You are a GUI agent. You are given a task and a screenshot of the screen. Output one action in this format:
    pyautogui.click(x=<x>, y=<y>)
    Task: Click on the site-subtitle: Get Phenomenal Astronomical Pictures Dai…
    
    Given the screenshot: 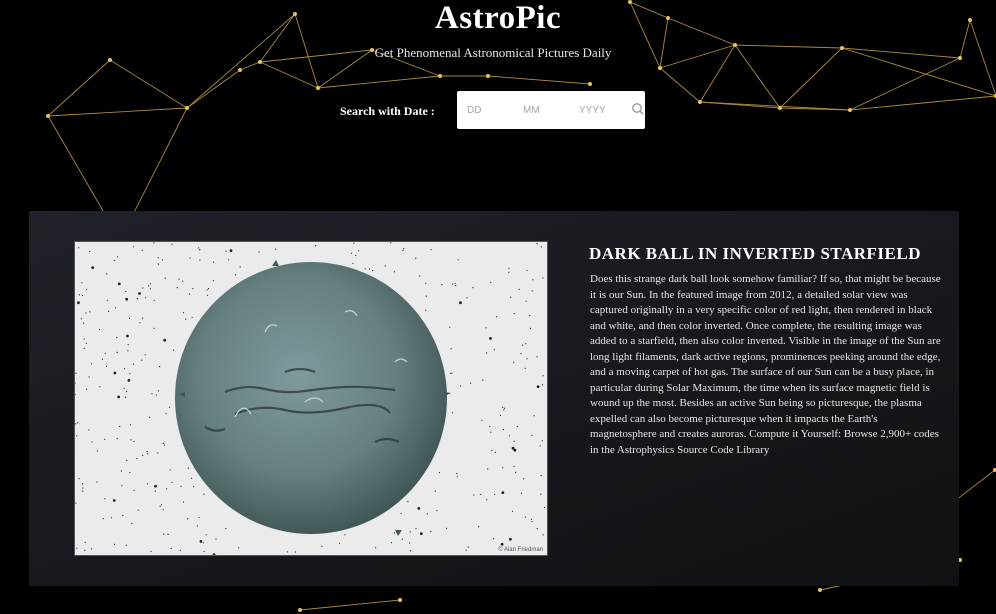 What is the action you would take?
    pyautogui.click(x=493, y=52)
    